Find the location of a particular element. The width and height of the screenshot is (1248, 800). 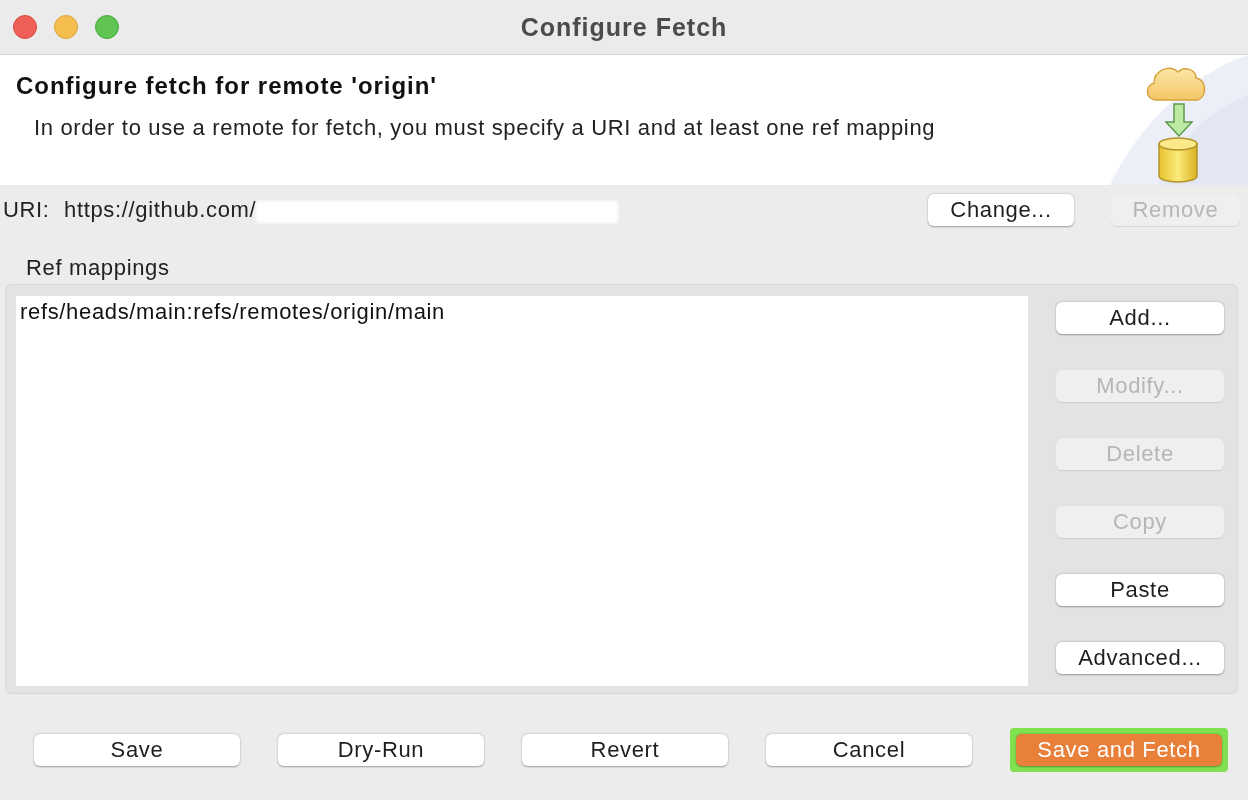

mapping-item: refs/heads/main:refs/remotes/origin/main is located at coordinates (522, 312).